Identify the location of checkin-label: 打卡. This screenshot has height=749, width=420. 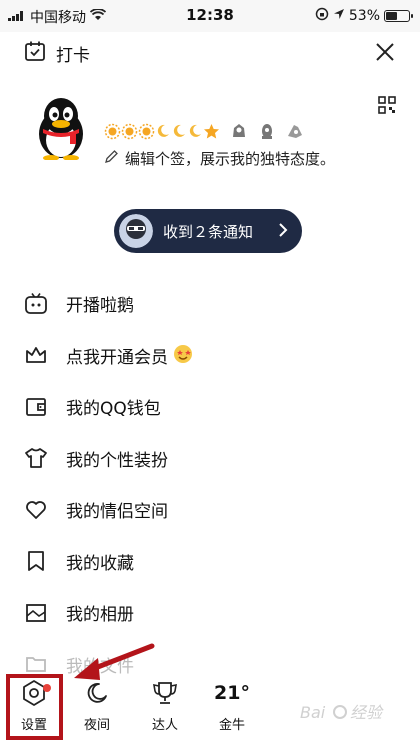
(73, 56).